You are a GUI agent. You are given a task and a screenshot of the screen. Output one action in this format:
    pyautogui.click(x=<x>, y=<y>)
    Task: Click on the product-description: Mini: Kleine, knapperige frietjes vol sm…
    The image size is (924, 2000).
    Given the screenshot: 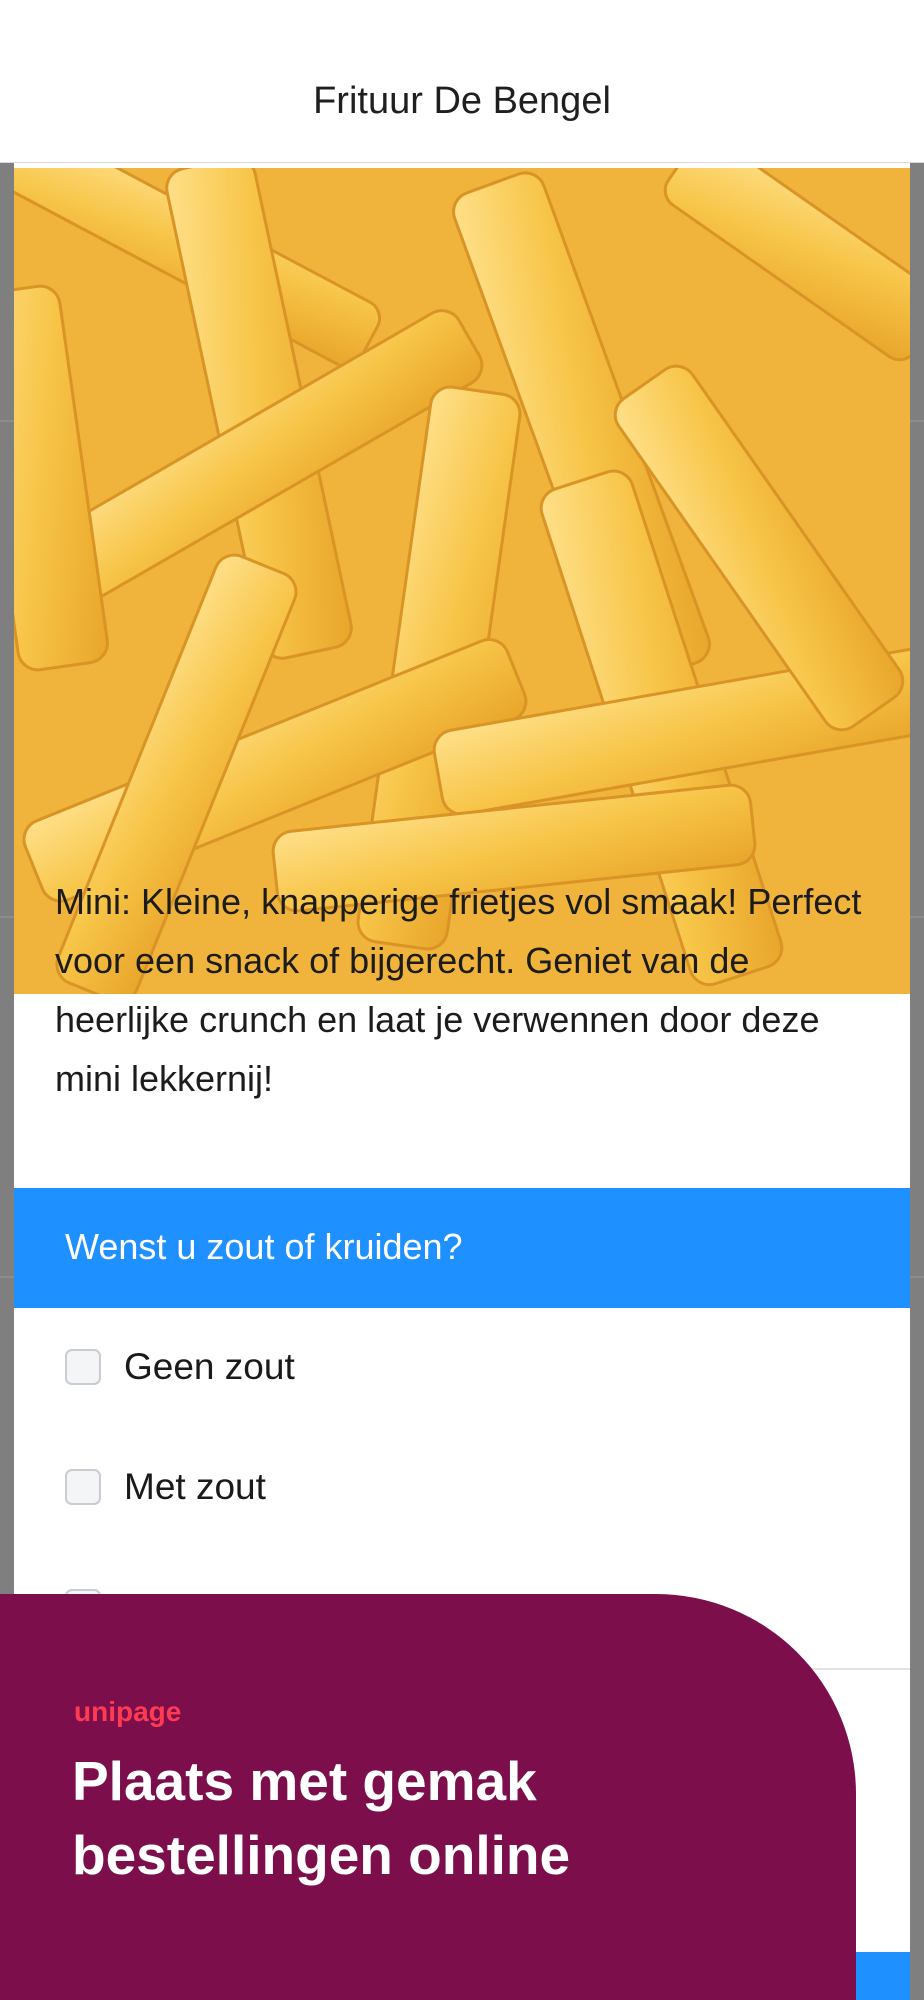 What is the action you would take?
    pyautogui.click(x=458, y=990)
    